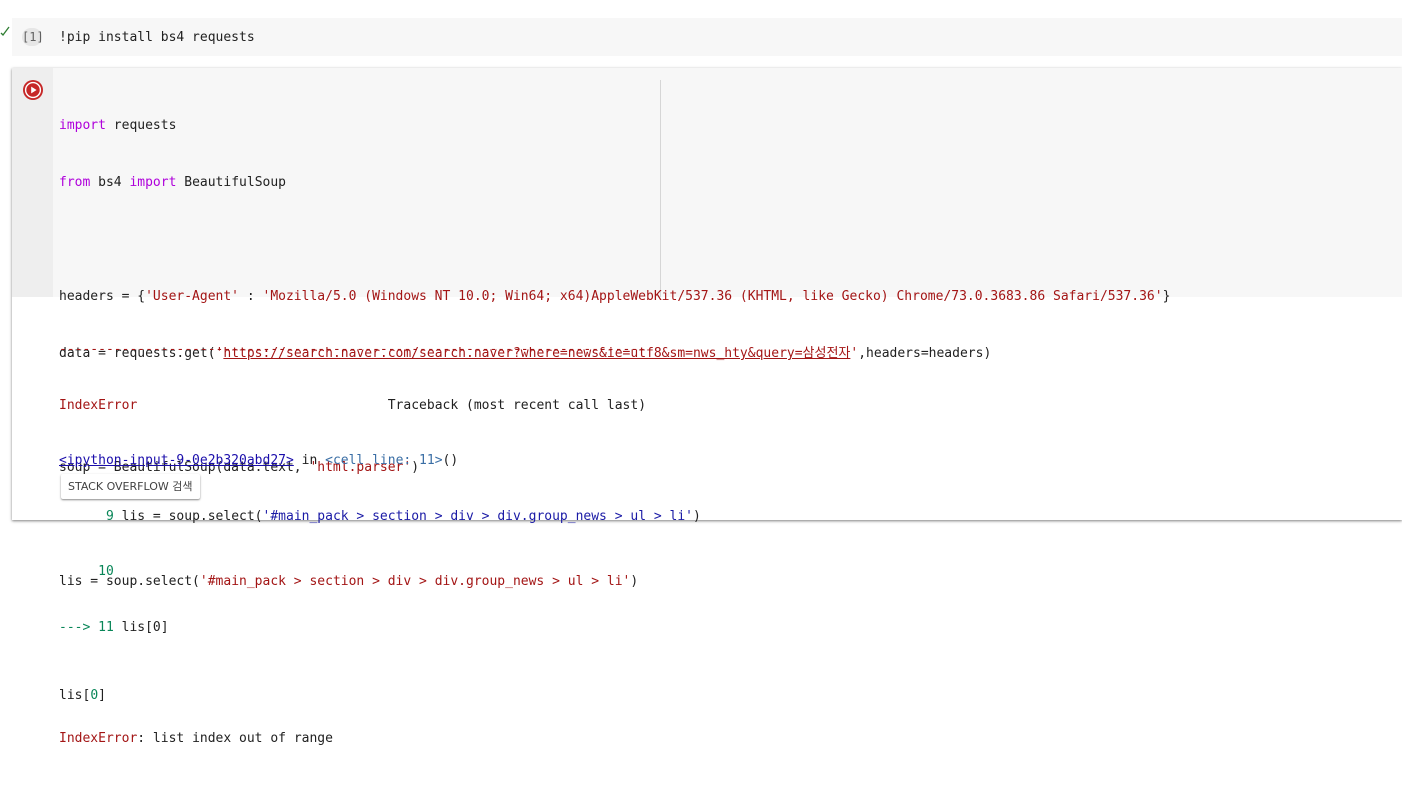  Describe the element at coordinates (231, 182) in the screenshot. I see `code-text: BeautifulSoup` at that location.